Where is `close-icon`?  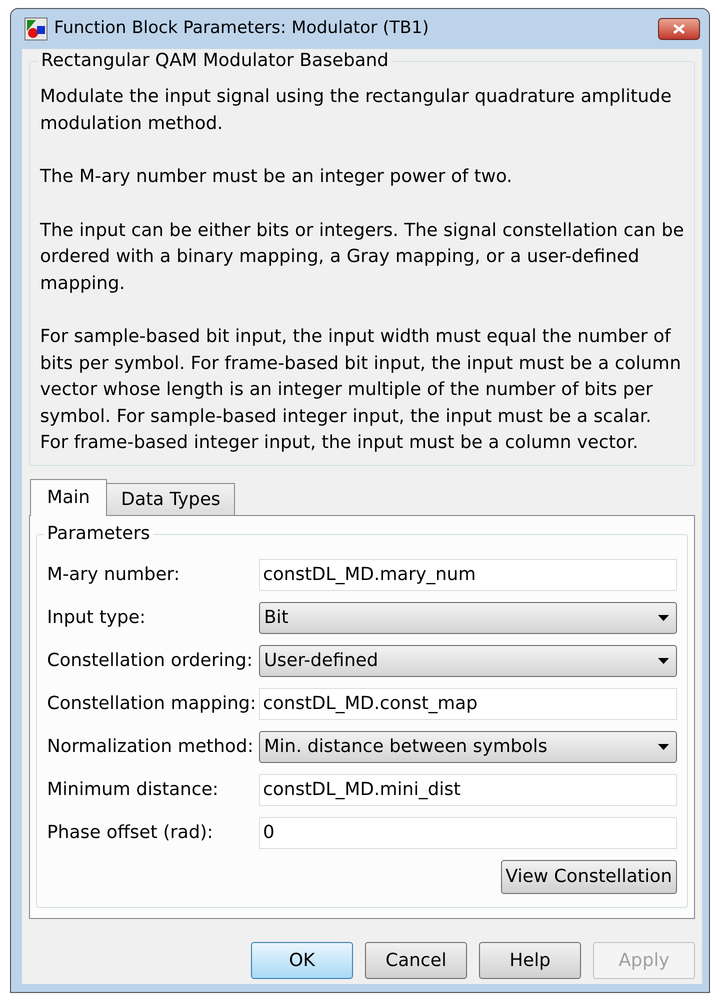 close-icon is located at coordinates (679, 29).